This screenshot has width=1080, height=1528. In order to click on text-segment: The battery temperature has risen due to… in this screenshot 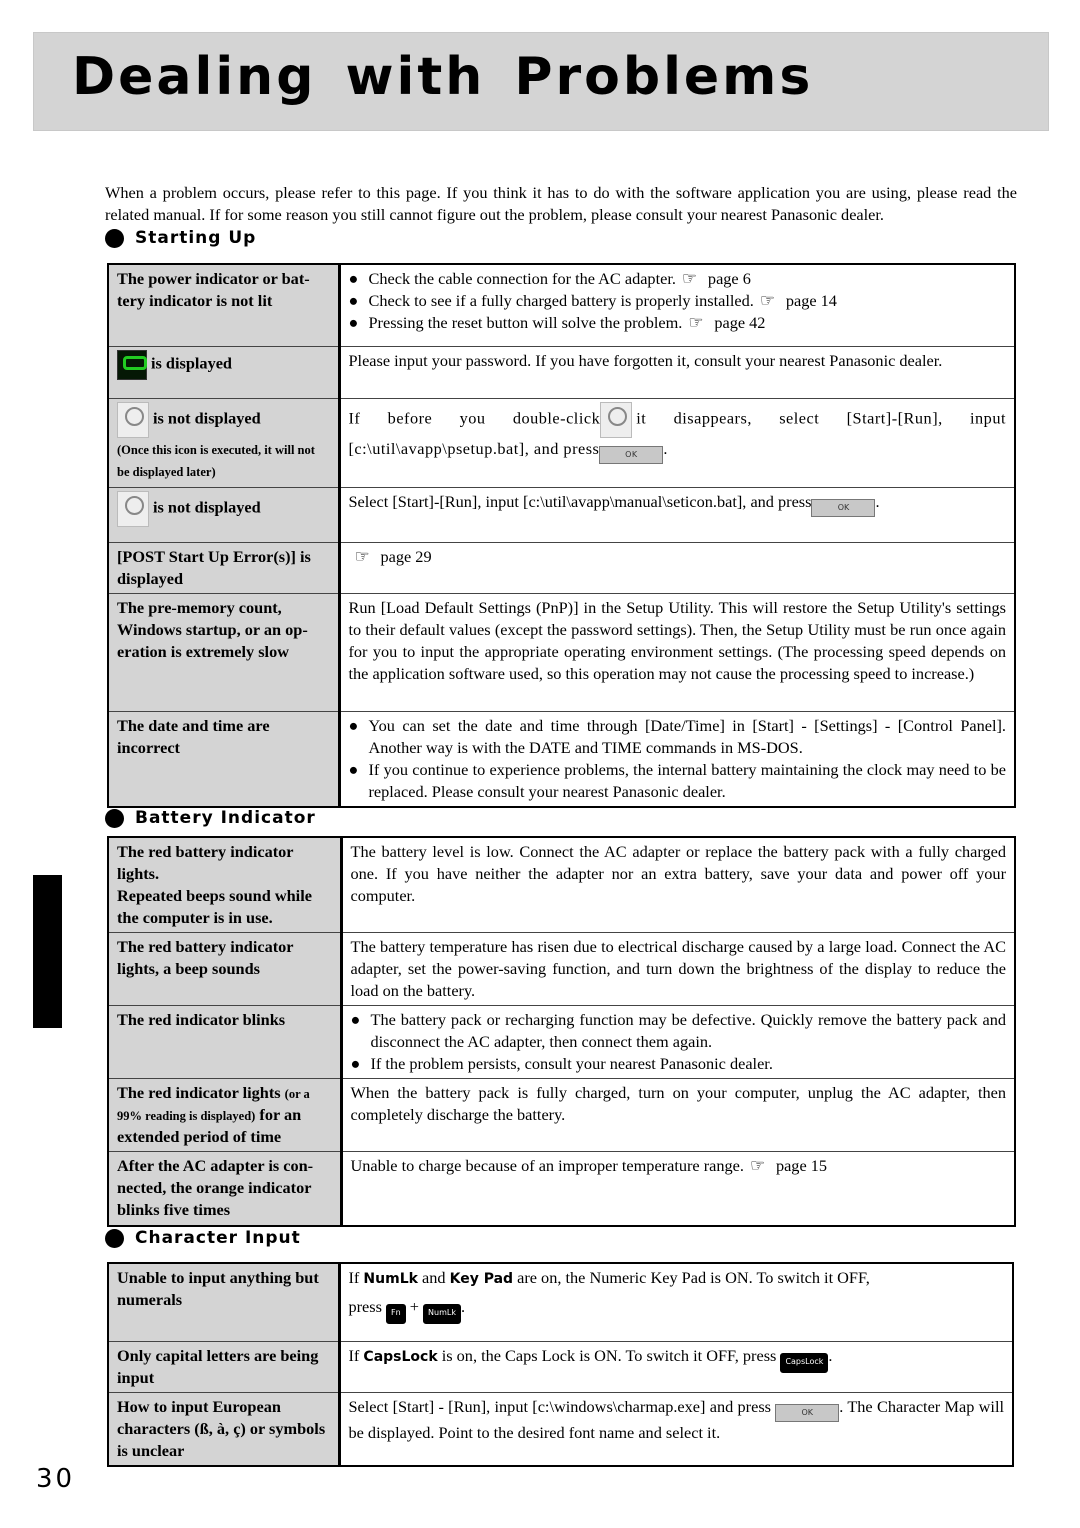, I will do `click(678, 968)`.